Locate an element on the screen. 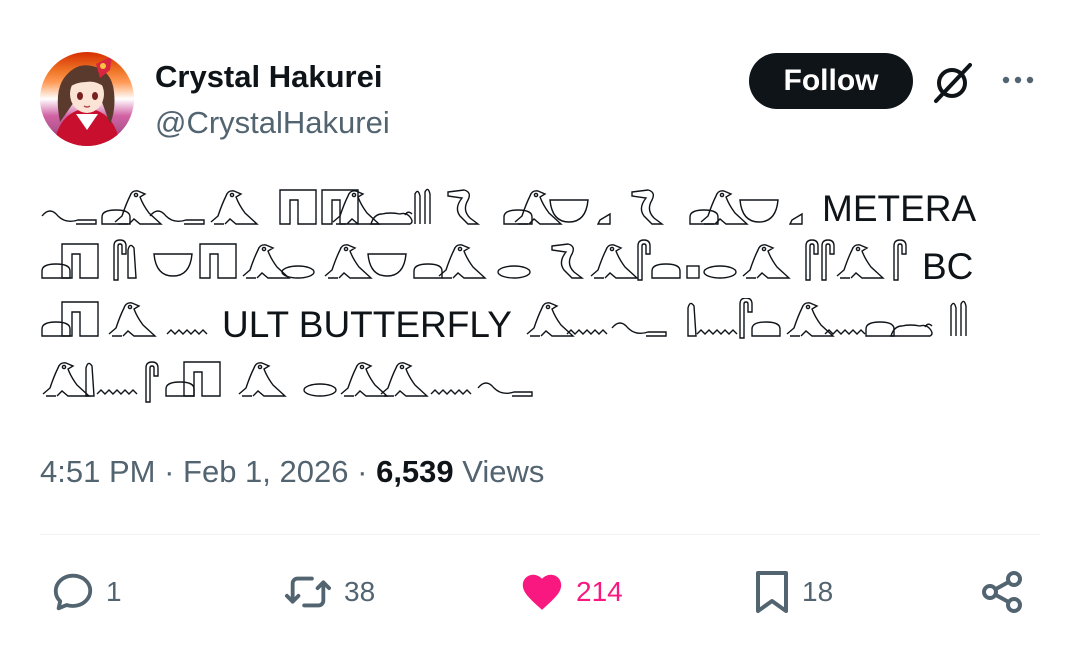 The height and width of the screenshot is (655, 1080). views-label: Views is located at coordinates (503, 471).